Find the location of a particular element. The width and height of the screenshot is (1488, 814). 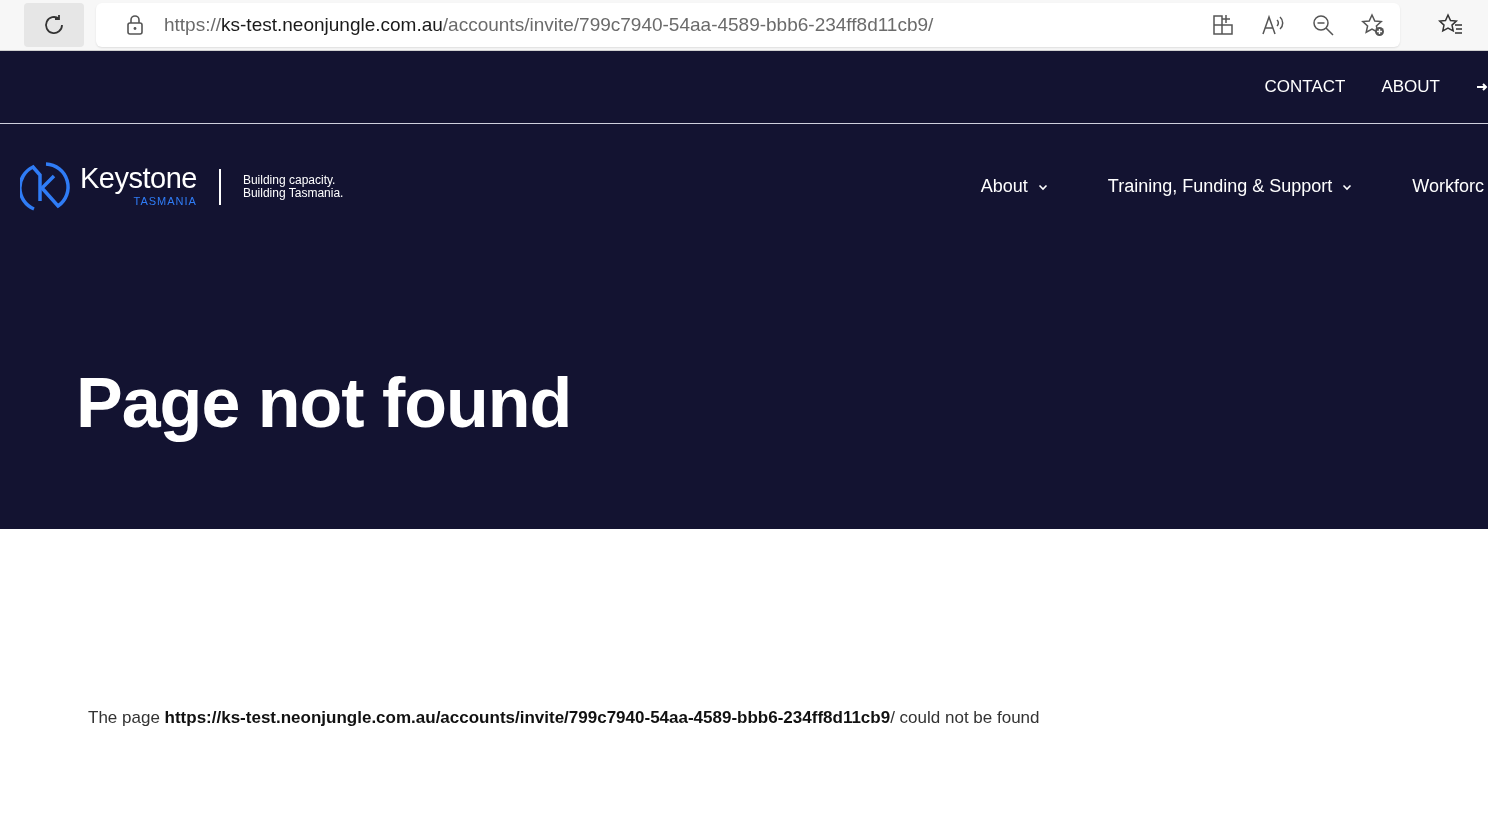

brand-name: Keystone is located at coordinates (138, 178).